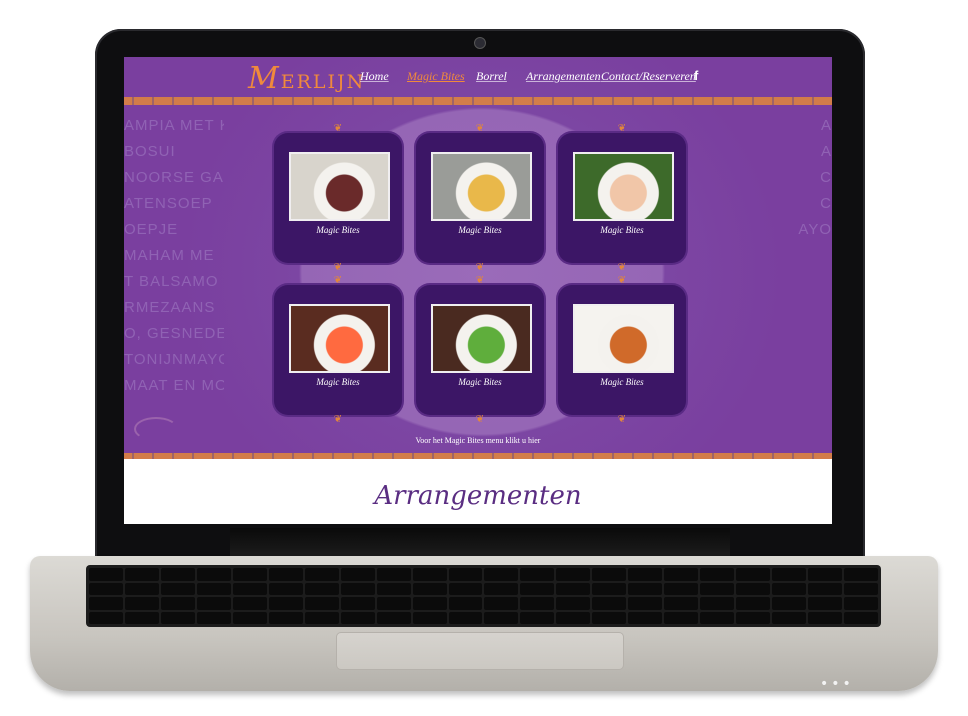 The width and height of the screenshot is (968, 716). I want to click on background-menu-line: MAHAM ME, so click(169, 255).